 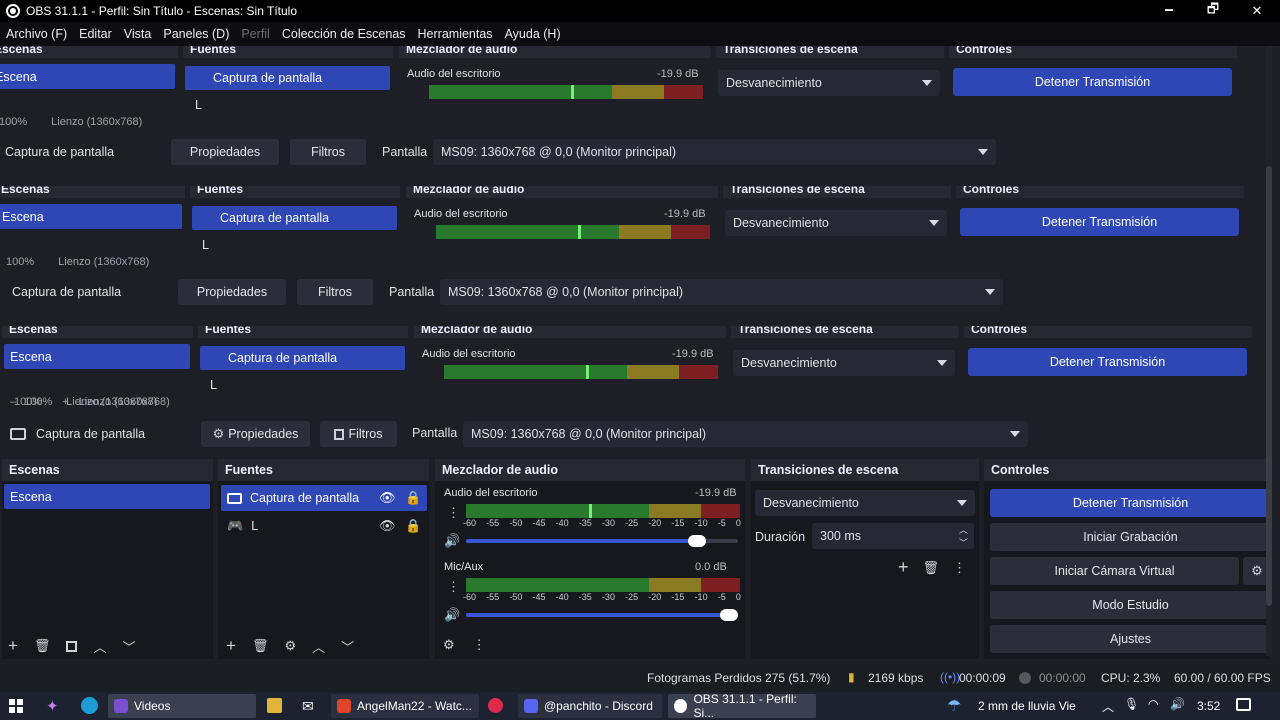 I want to click on filters-button: Filtros, so click(x=358, y=434).